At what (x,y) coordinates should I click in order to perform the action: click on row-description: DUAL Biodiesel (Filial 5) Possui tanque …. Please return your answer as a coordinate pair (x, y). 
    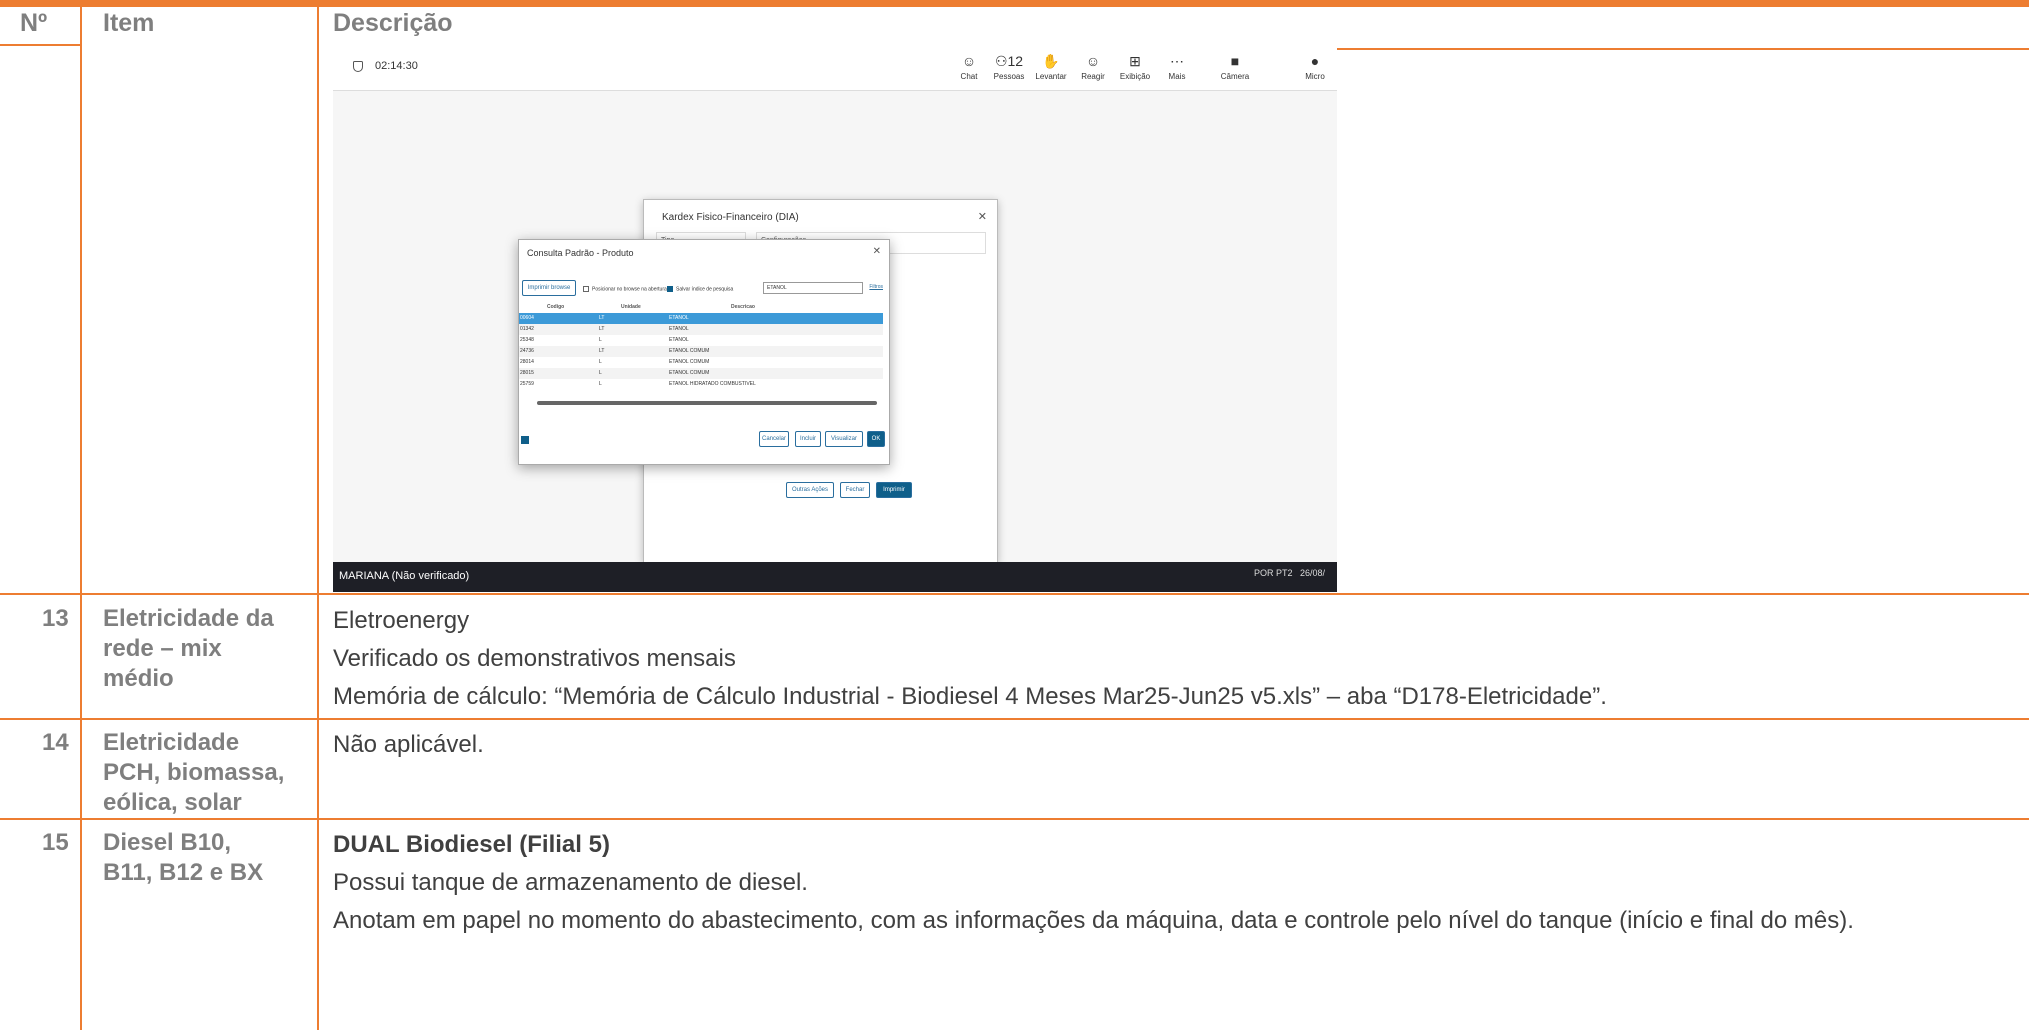
    Looking at the image, I should click on (1093, 882).